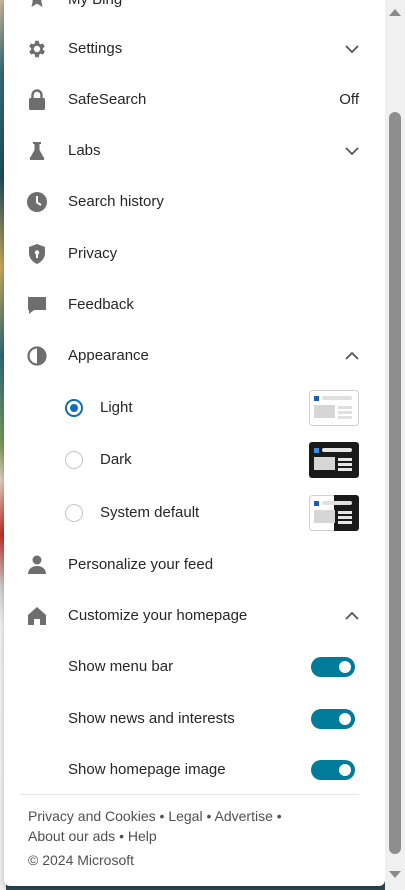 Image resolution: width=405 pixels, height=890 pixels. Describe the element at coordinates (395, 874) in the screenshot. I see `scroll-down-arrow-icon` at that location.